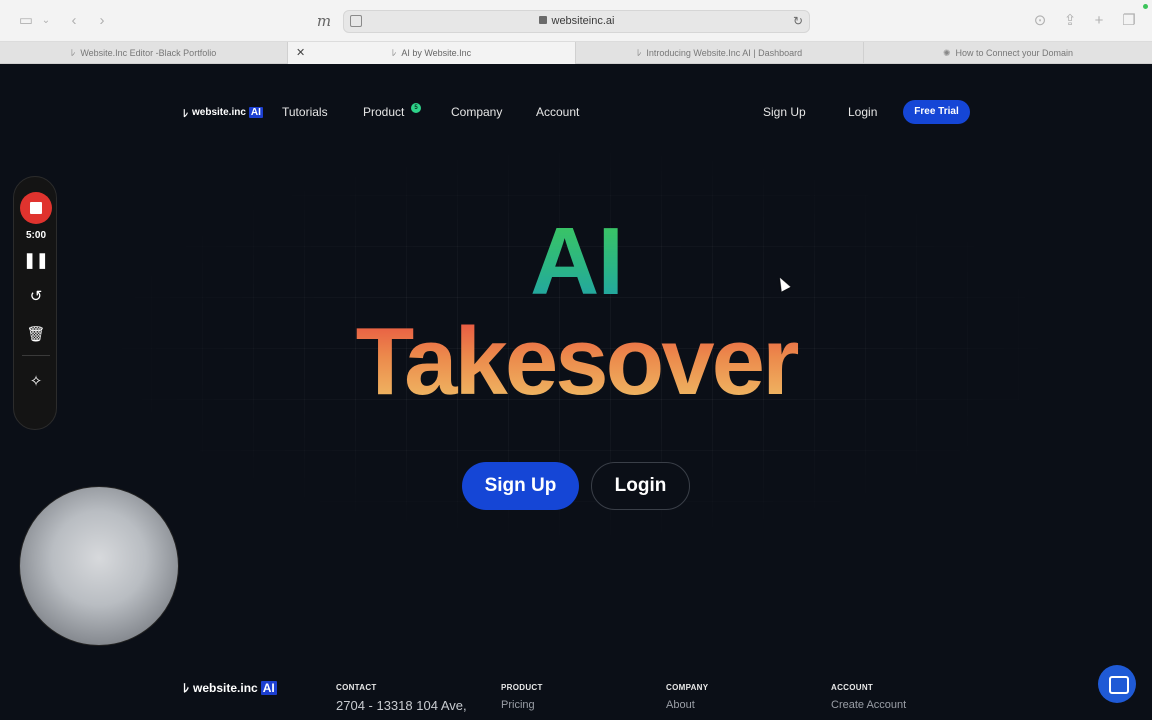 This screenshot has width=1152, height=720. I want to click on tab-dashboard: ﾚ Introducing Website.Inc AI | Dashboard, so click(720, 53).